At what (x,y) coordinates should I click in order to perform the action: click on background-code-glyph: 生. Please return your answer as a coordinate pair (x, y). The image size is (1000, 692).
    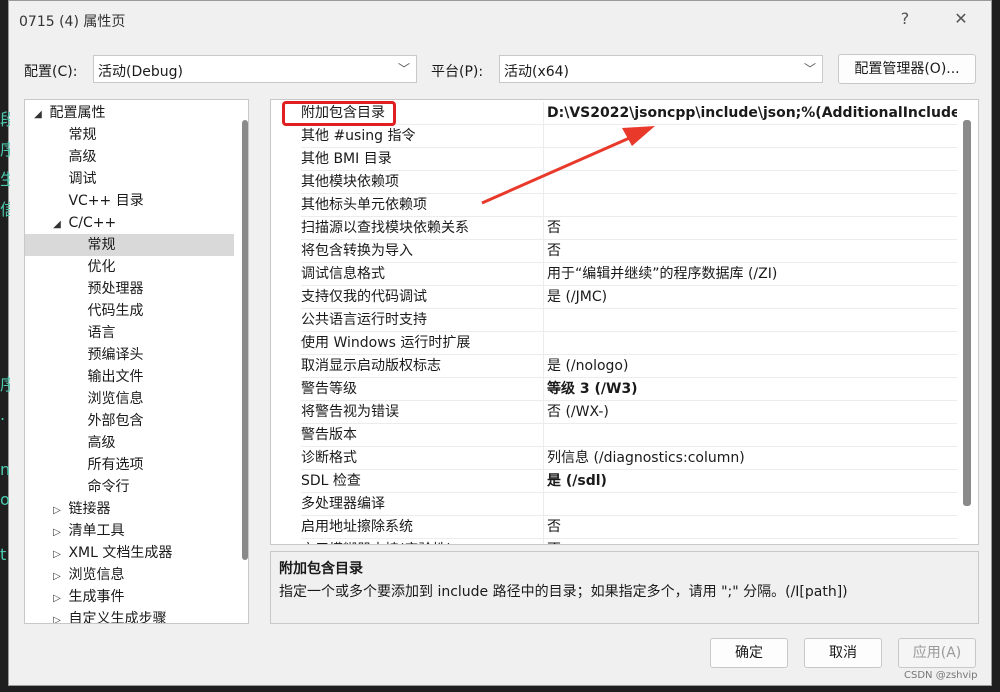
    Looking at the image, I should click on (5, 179).